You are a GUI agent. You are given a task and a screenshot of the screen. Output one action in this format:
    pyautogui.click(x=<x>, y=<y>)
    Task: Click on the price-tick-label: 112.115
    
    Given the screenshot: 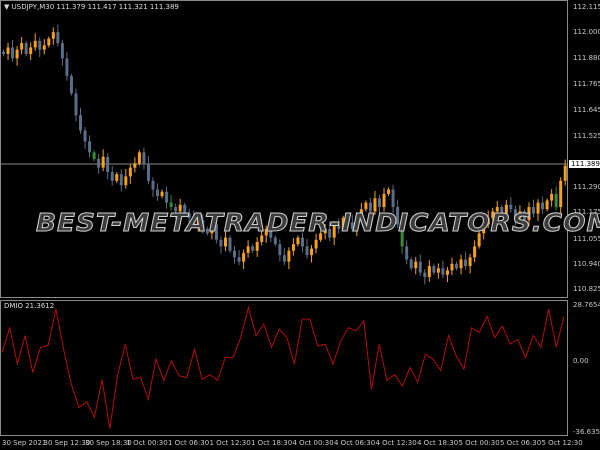 What is the action you would take?
    pyautogui.click(x=586, y=7)
    